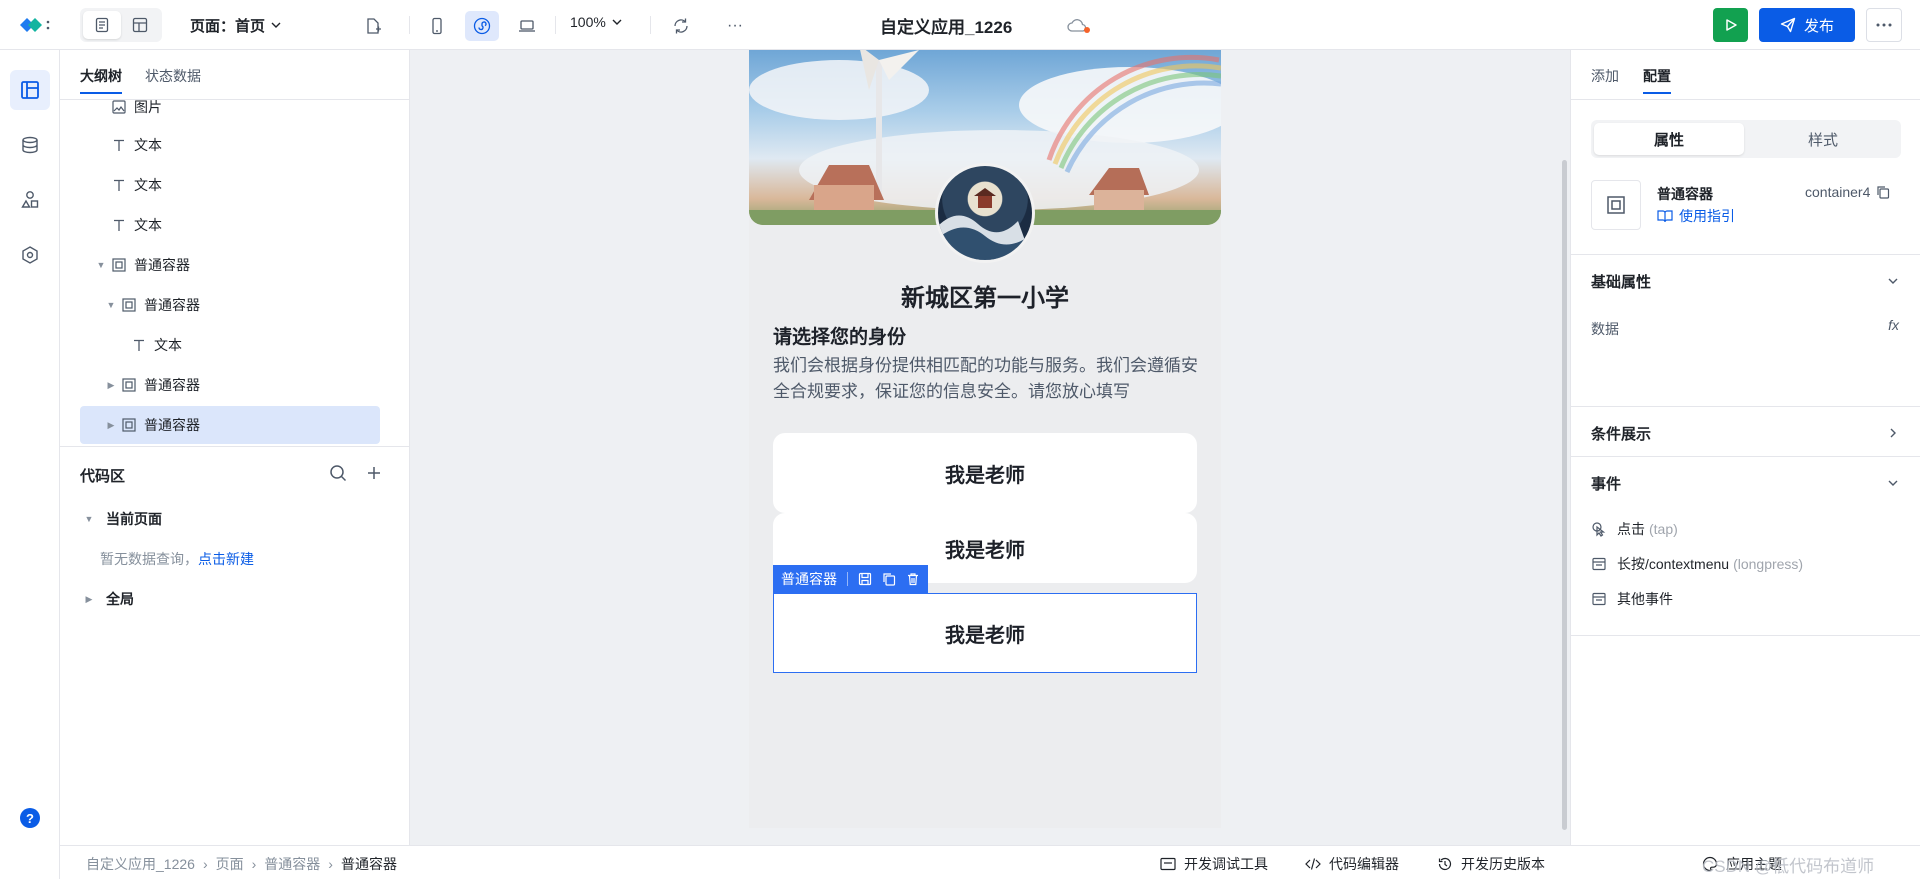 The width and height of the screenshot is (1920, 879). What do you see at coordinates (226, 559) in the screenshot?
I see `create-query-link: 点击新建` at bounding box center [226, 559].